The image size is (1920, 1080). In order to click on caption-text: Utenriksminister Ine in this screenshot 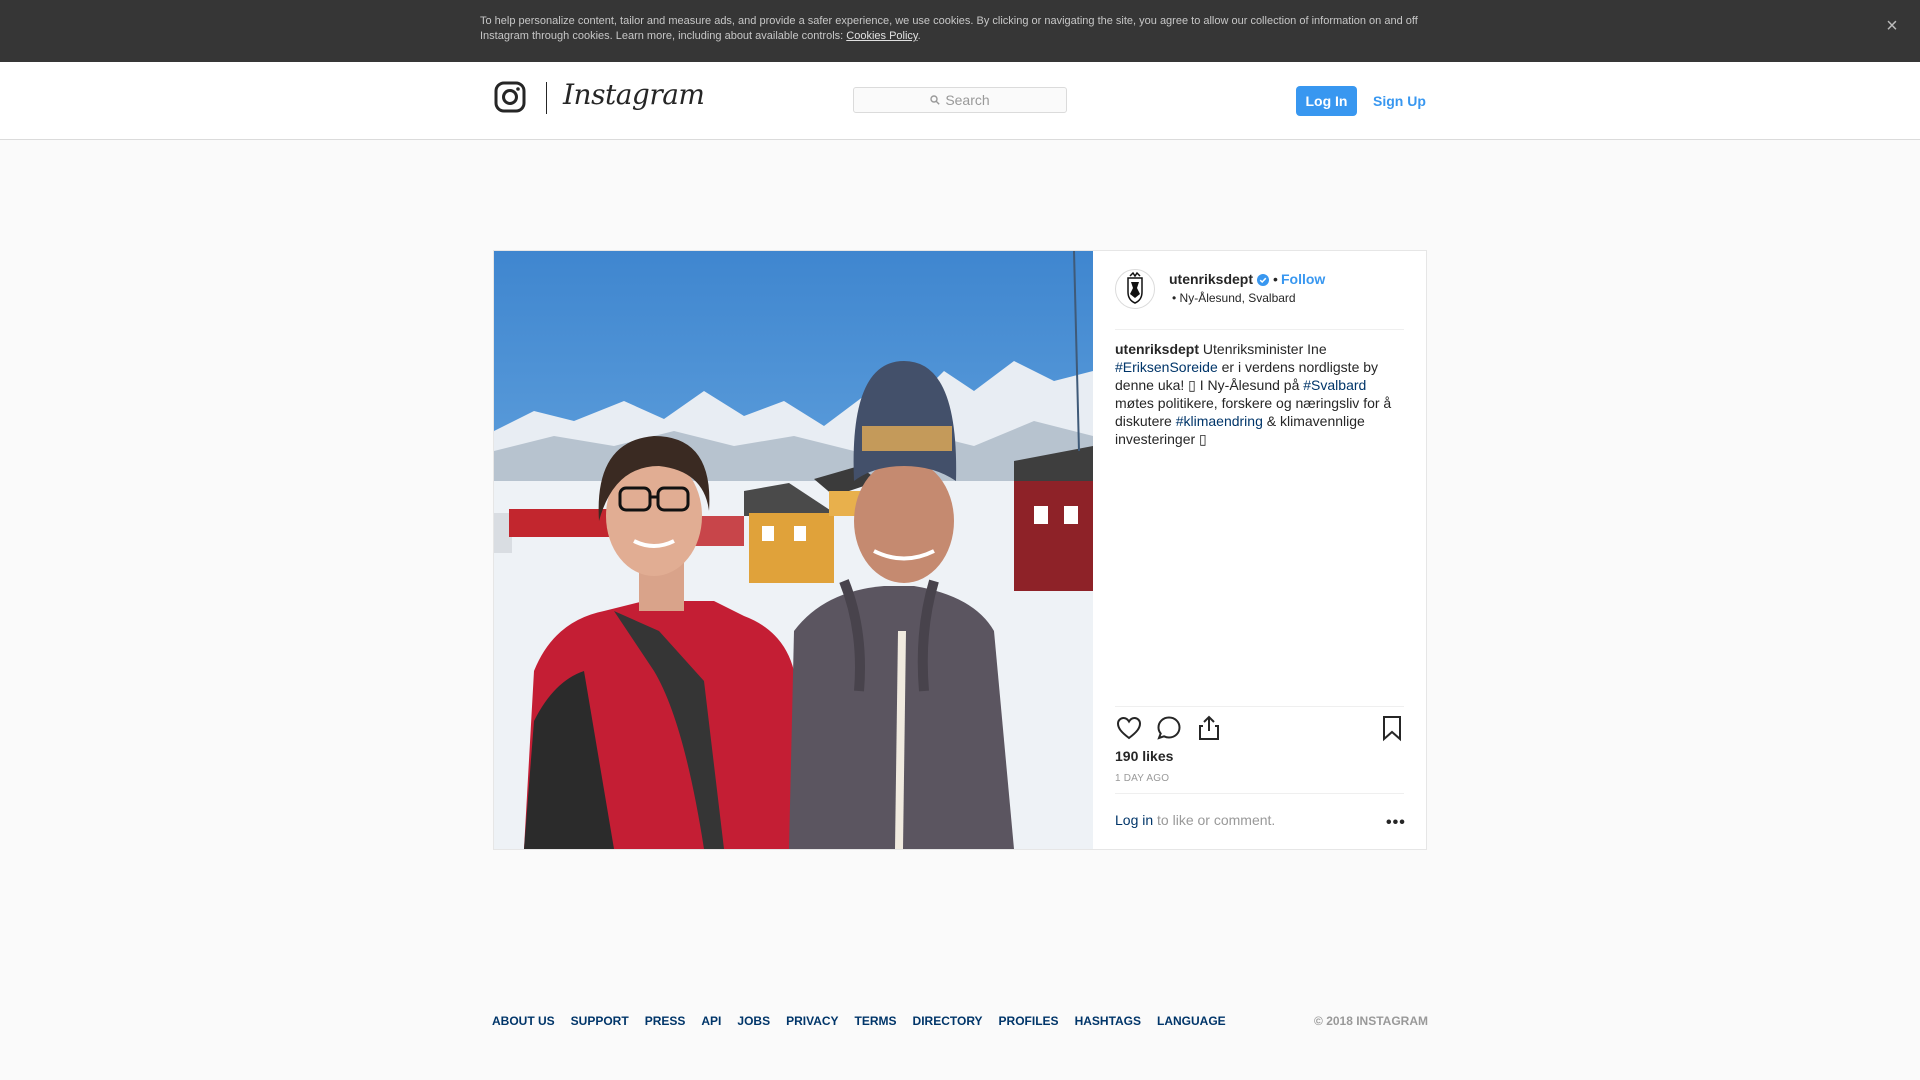, I will do `click(1263, 349)`.